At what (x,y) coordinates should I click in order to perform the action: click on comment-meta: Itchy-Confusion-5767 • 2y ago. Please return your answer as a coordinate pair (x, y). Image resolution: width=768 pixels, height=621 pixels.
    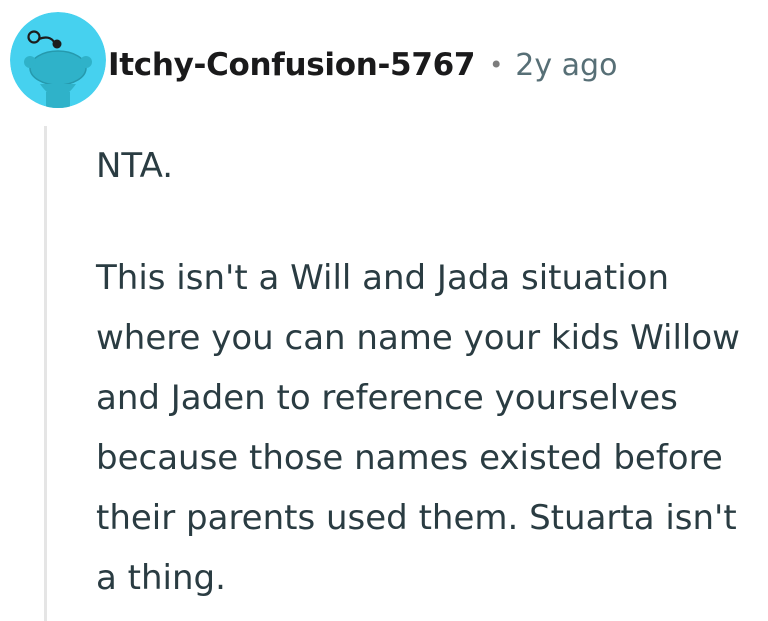
    Looking at the image, I should click on (362, 65).